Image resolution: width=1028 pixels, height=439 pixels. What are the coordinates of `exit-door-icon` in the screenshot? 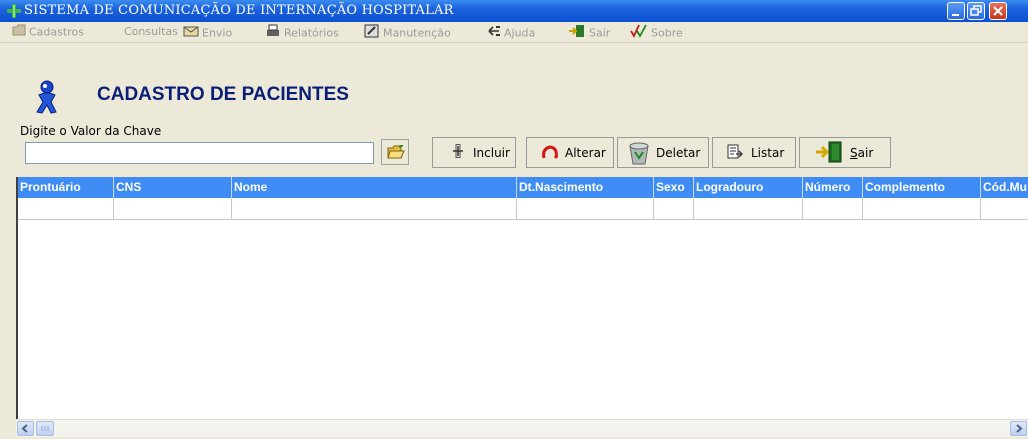 It's located at (830, 154).